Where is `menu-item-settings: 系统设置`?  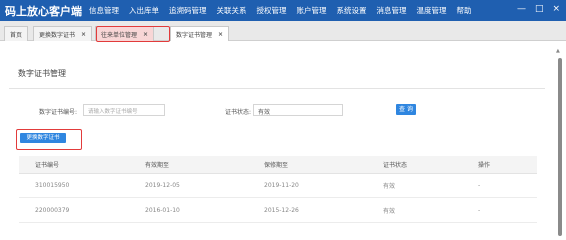
menu-item-settings: 系统设置 is located at coordinates (352, 10).